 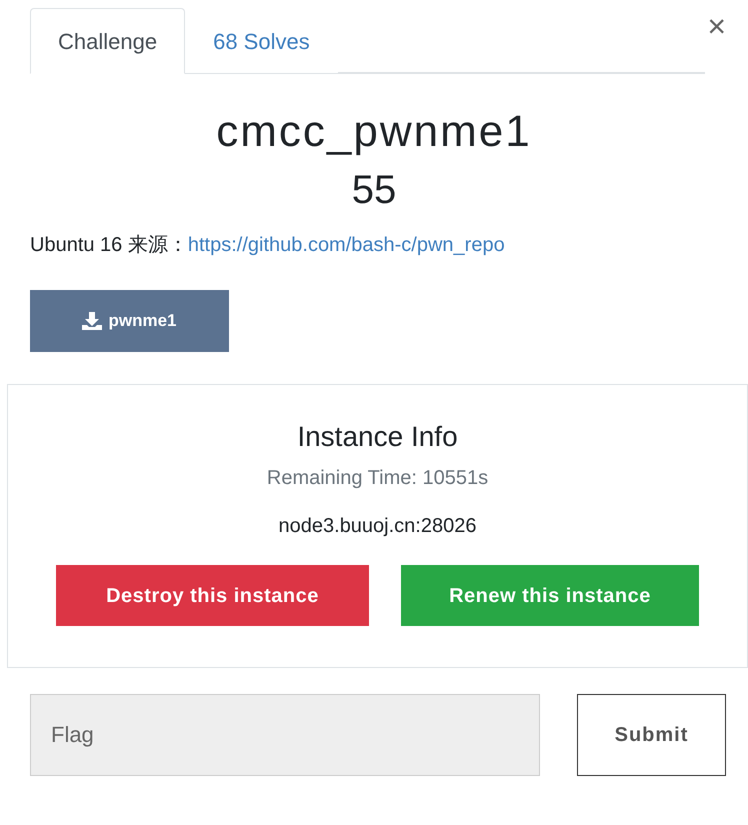 What do you see at coordinates (285, 735) in the screenshot?
I see `flag-field: Flag` at bounding box center [285, 735].